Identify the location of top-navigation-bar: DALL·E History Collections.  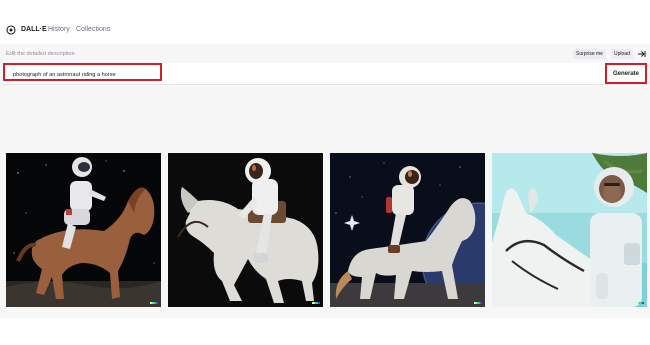
(325, 31).